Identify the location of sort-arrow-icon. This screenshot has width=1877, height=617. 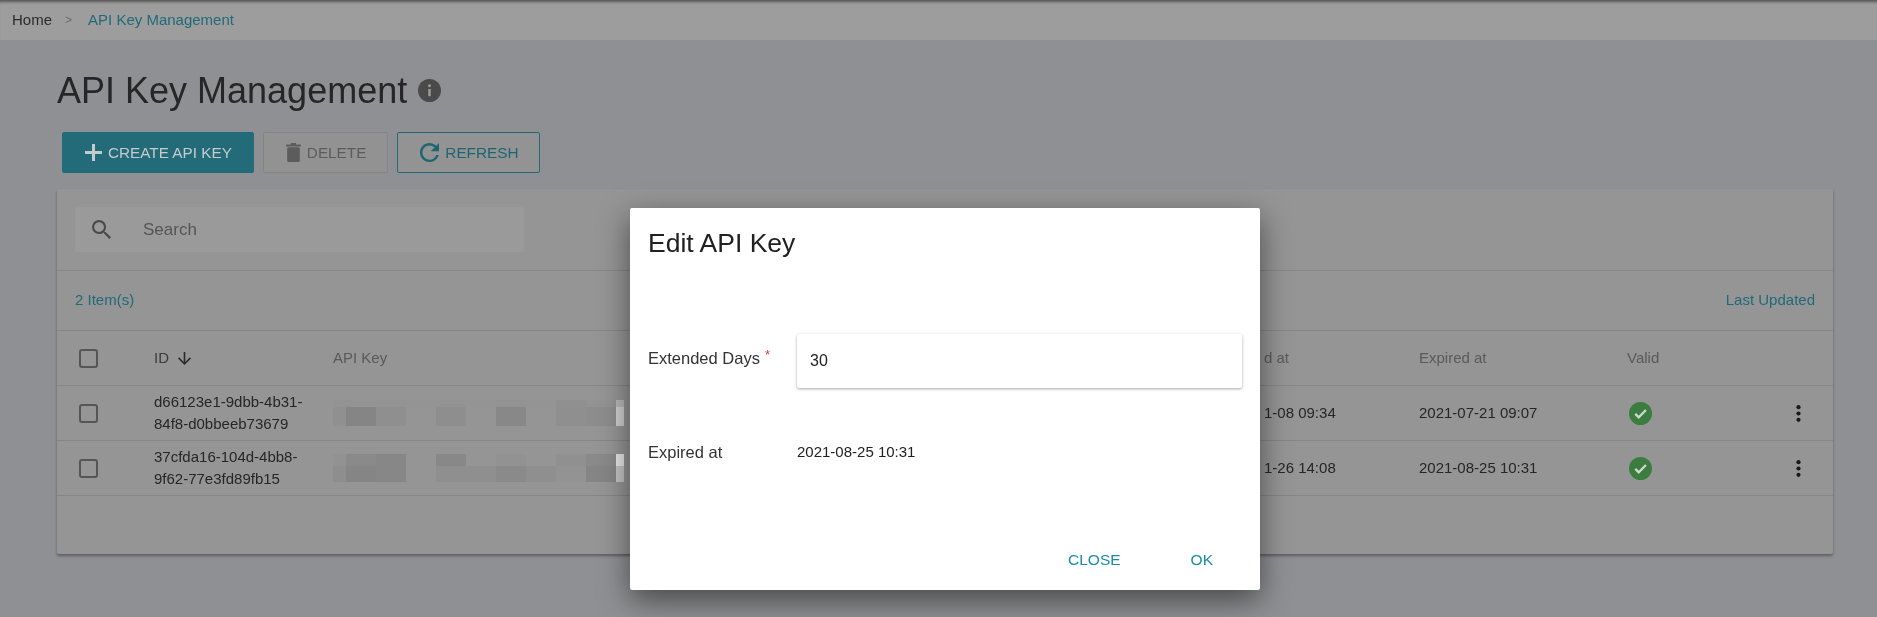
(184, 358).